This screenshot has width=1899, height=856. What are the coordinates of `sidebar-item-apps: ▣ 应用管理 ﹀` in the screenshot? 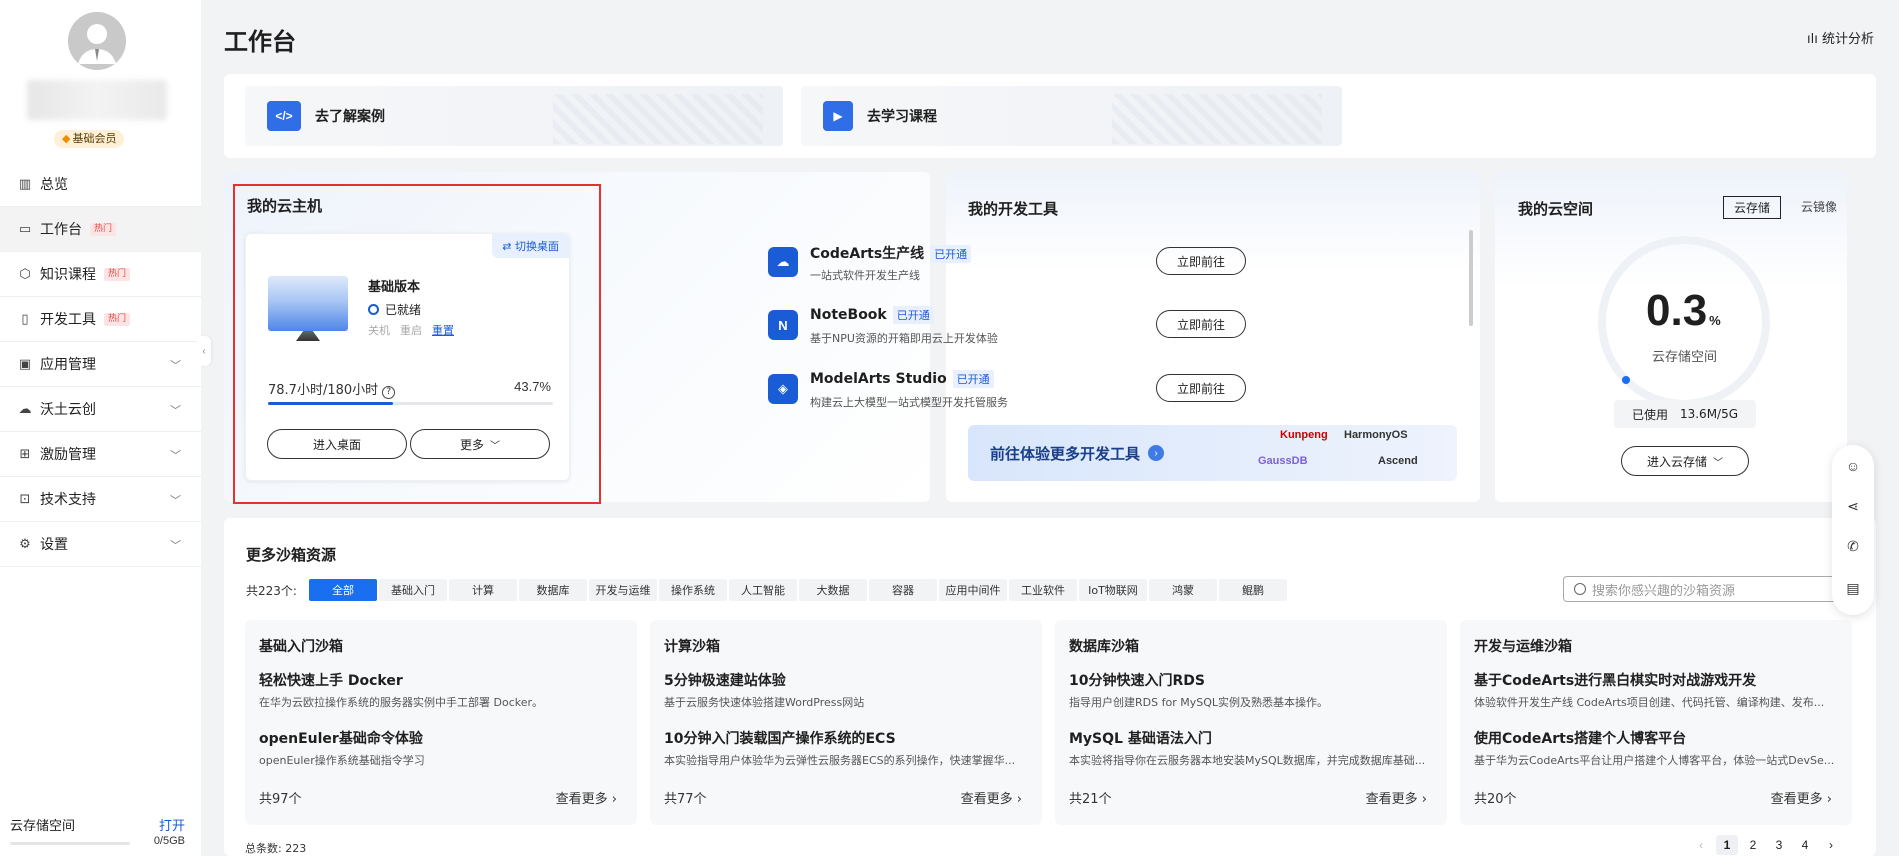 It's located at (100, 364).